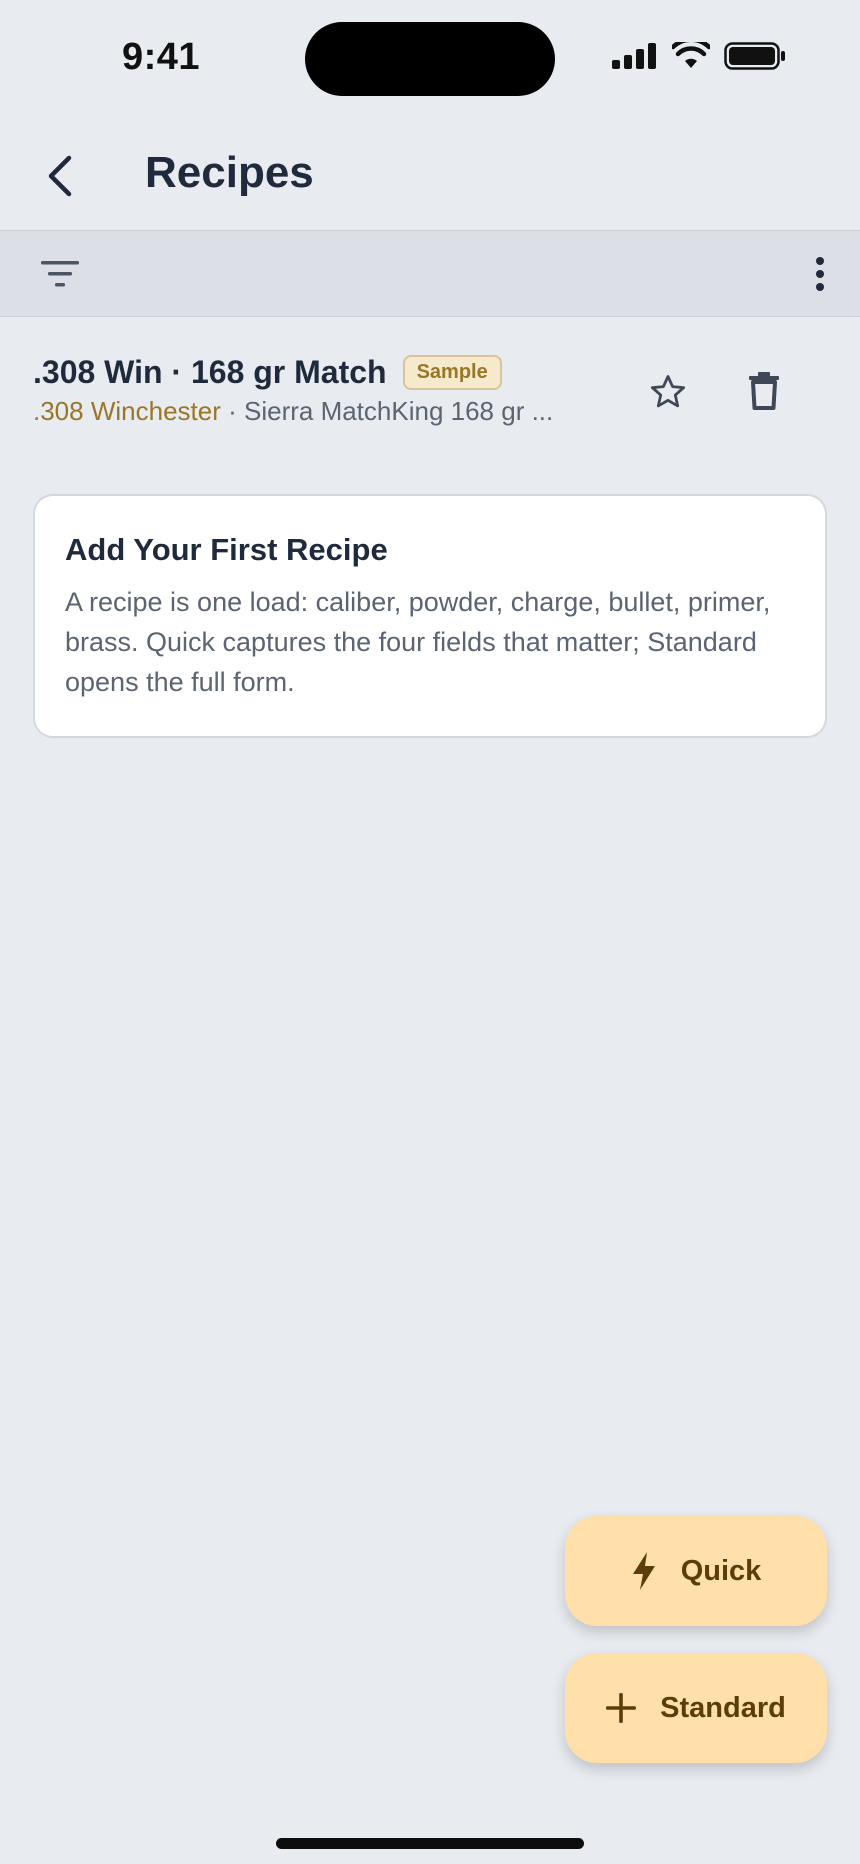 This screenshot has width=860, height=1864. What do you see at coordinates (210, 372) in the screenshot?
I see `recipe-title: .308 Win · 168 gr Match` at bounding box center [210, 372].